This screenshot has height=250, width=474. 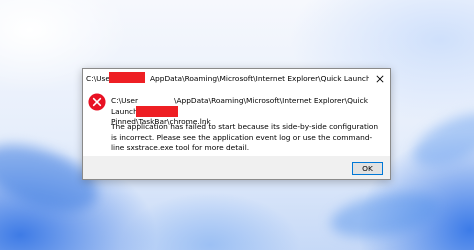 What do you see at coordinates (157, 111) in the screenshot?
I see `path-redaction` at bounding box center [157, 111].